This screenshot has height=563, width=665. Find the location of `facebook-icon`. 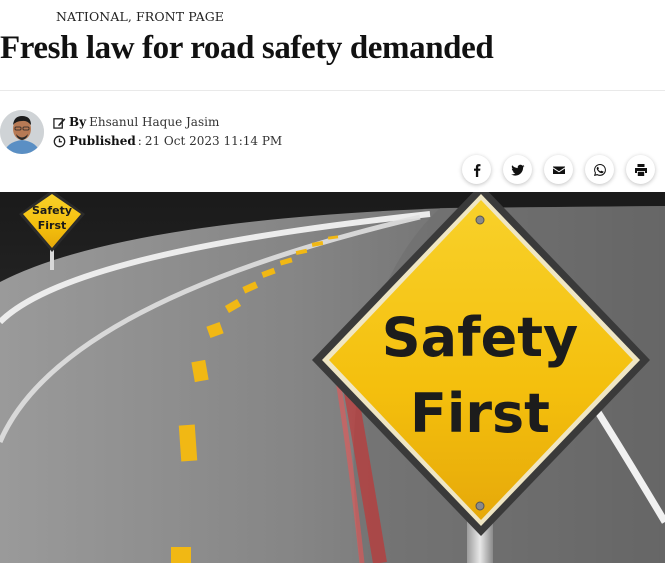

facebook-icon is located at coordinates (476, 170).